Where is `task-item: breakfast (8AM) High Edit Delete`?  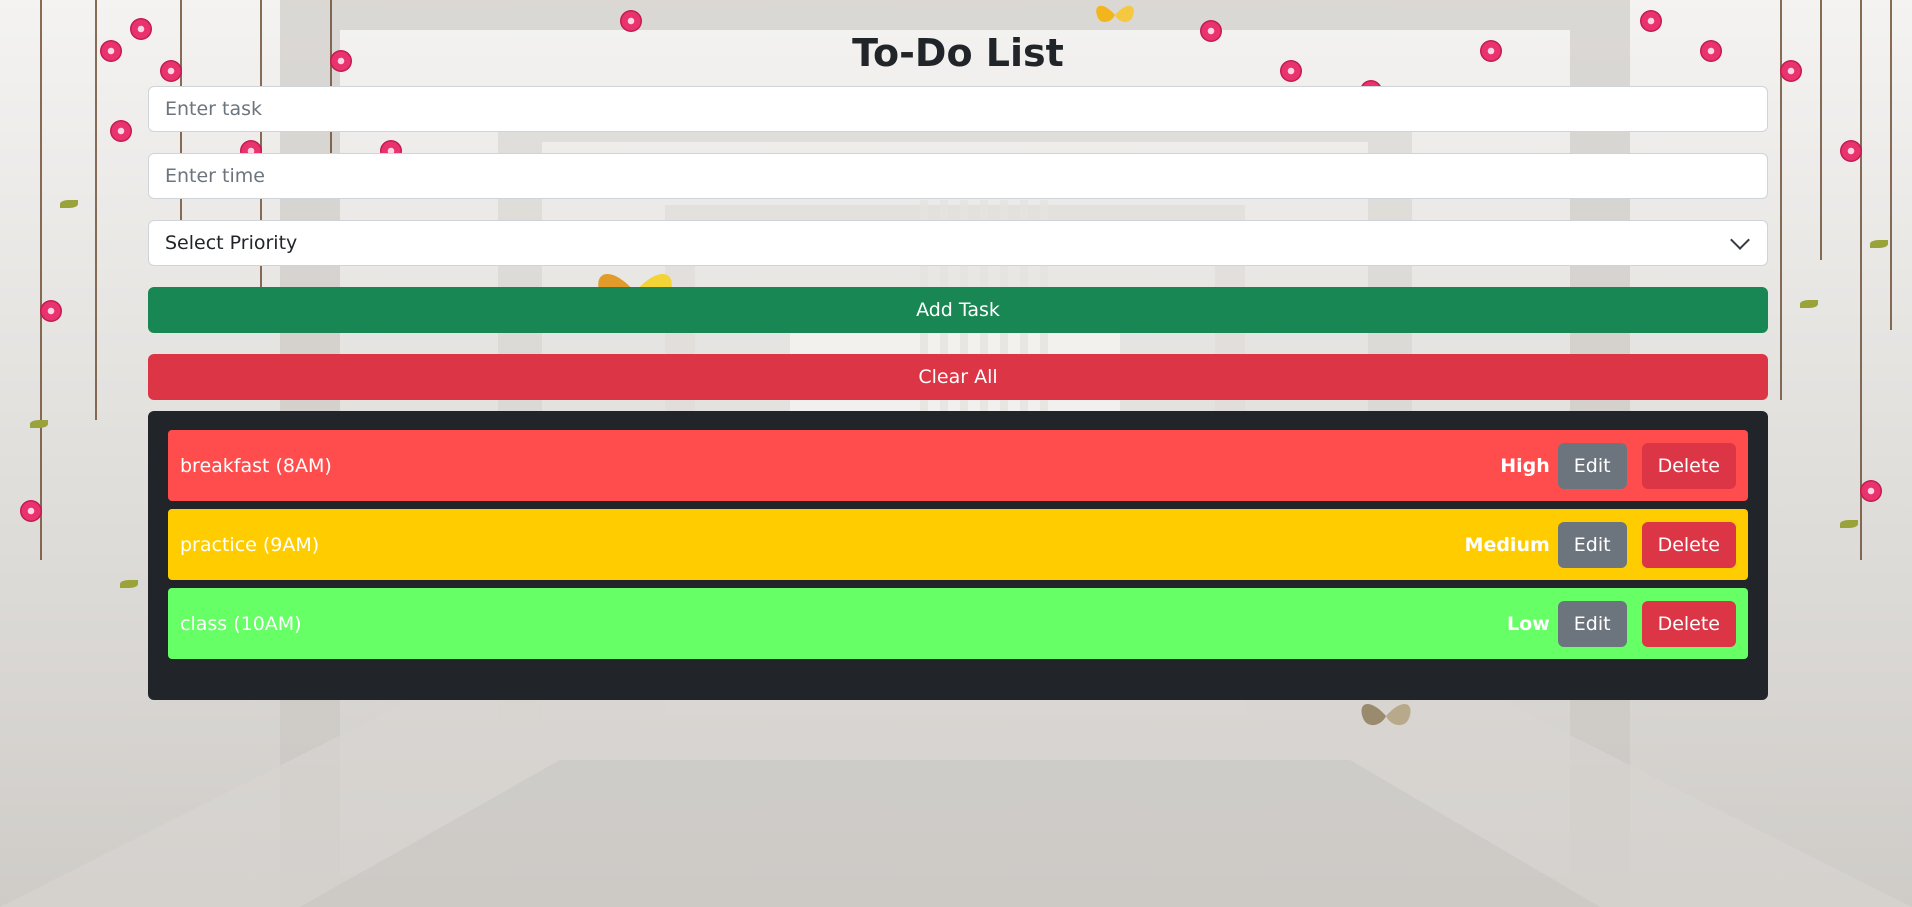
task-item: breakfast (8AM) High Edit Delete is located at coordinates (958, 465).